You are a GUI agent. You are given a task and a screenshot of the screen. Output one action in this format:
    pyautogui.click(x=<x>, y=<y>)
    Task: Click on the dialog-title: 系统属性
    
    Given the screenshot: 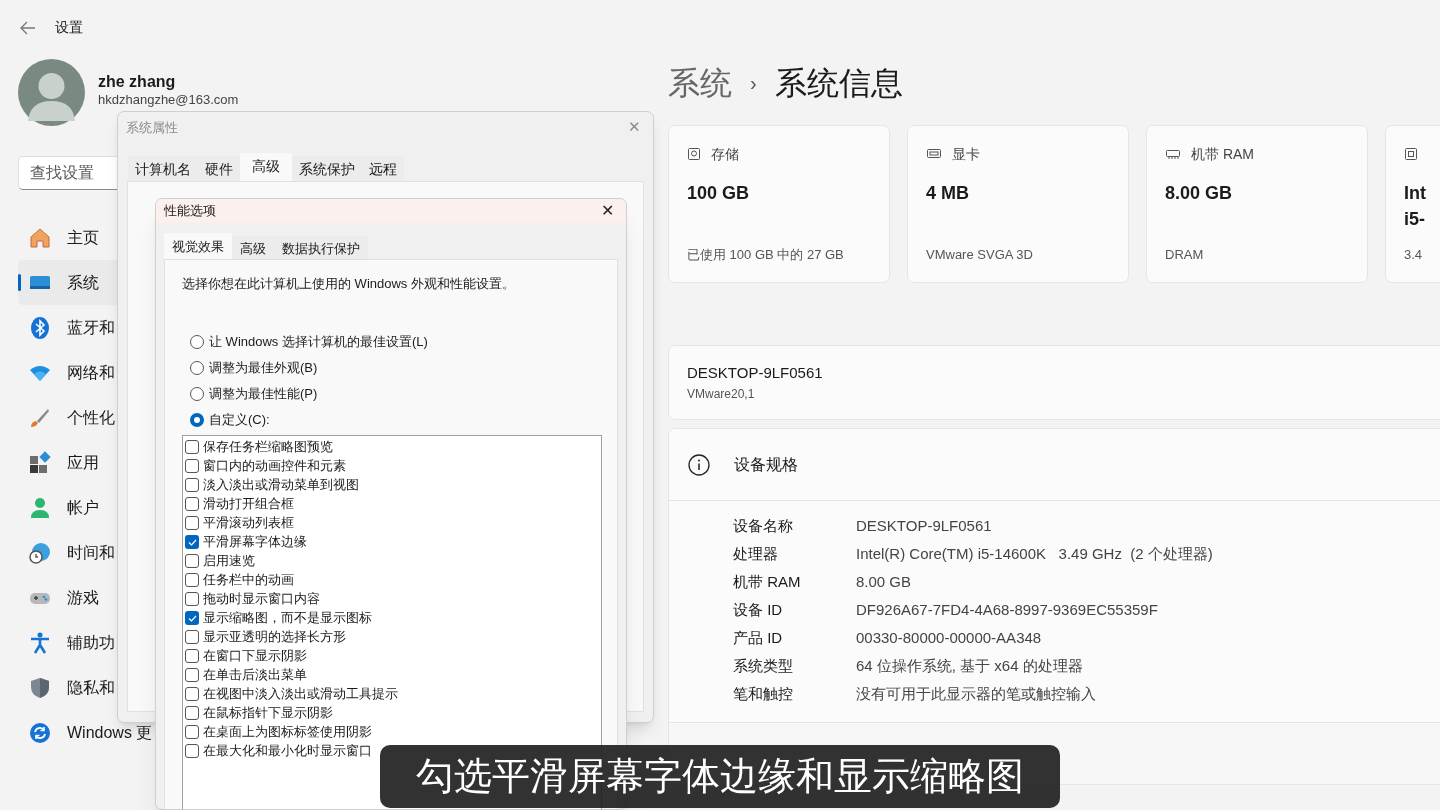 What is the action you would take?
    pyautogui.click(x=152, y=127)
    